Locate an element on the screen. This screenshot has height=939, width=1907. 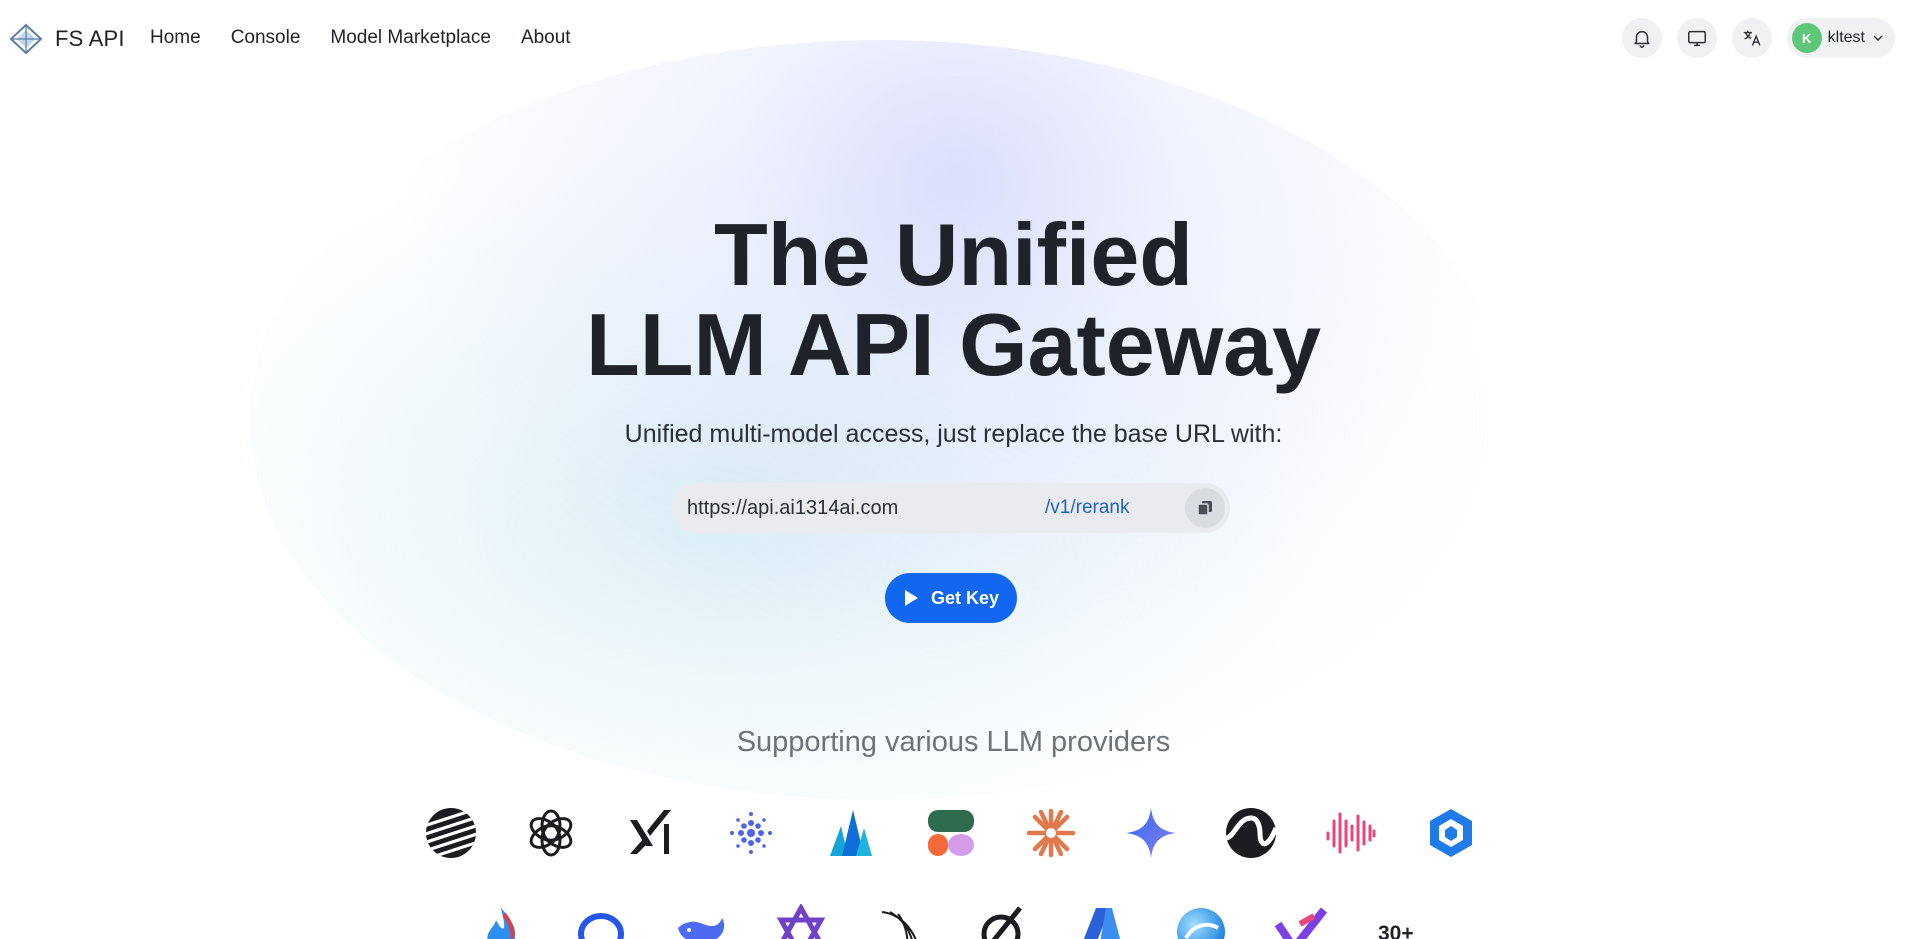
get-key-button: Get Key is located at coordinates (951, 598).